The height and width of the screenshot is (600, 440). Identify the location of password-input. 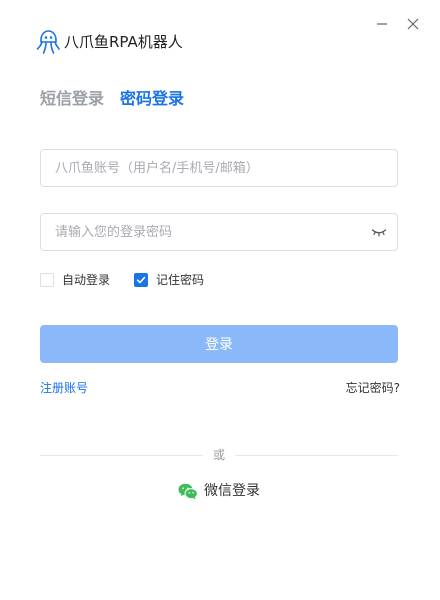
(219, 232).